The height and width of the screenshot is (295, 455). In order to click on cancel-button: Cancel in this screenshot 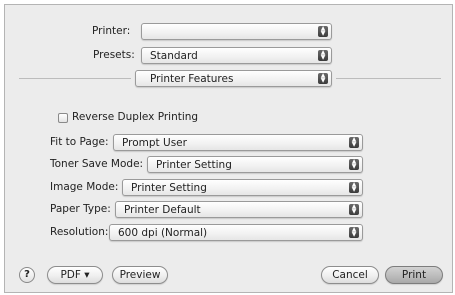, I will do `click(350, 275)`.